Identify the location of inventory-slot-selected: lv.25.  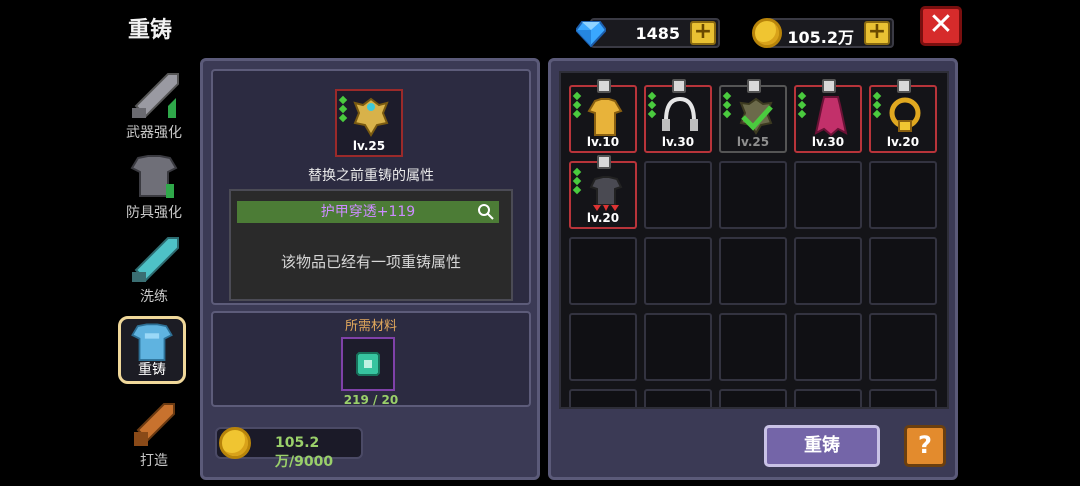
(753, 116).